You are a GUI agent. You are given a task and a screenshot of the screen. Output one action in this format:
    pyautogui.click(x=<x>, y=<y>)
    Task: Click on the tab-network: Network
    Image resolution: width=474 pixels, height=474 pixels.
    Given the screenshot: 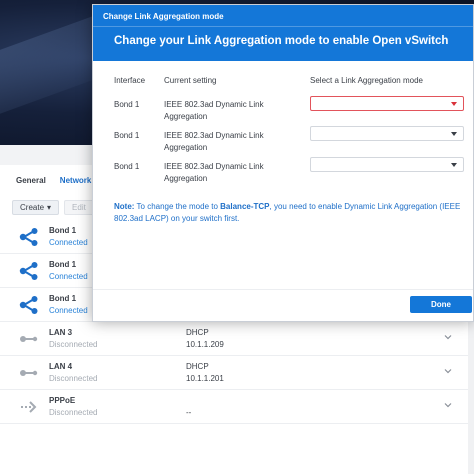 What is the action you would take?
    pyautogui.click(x=76, y=180)
    